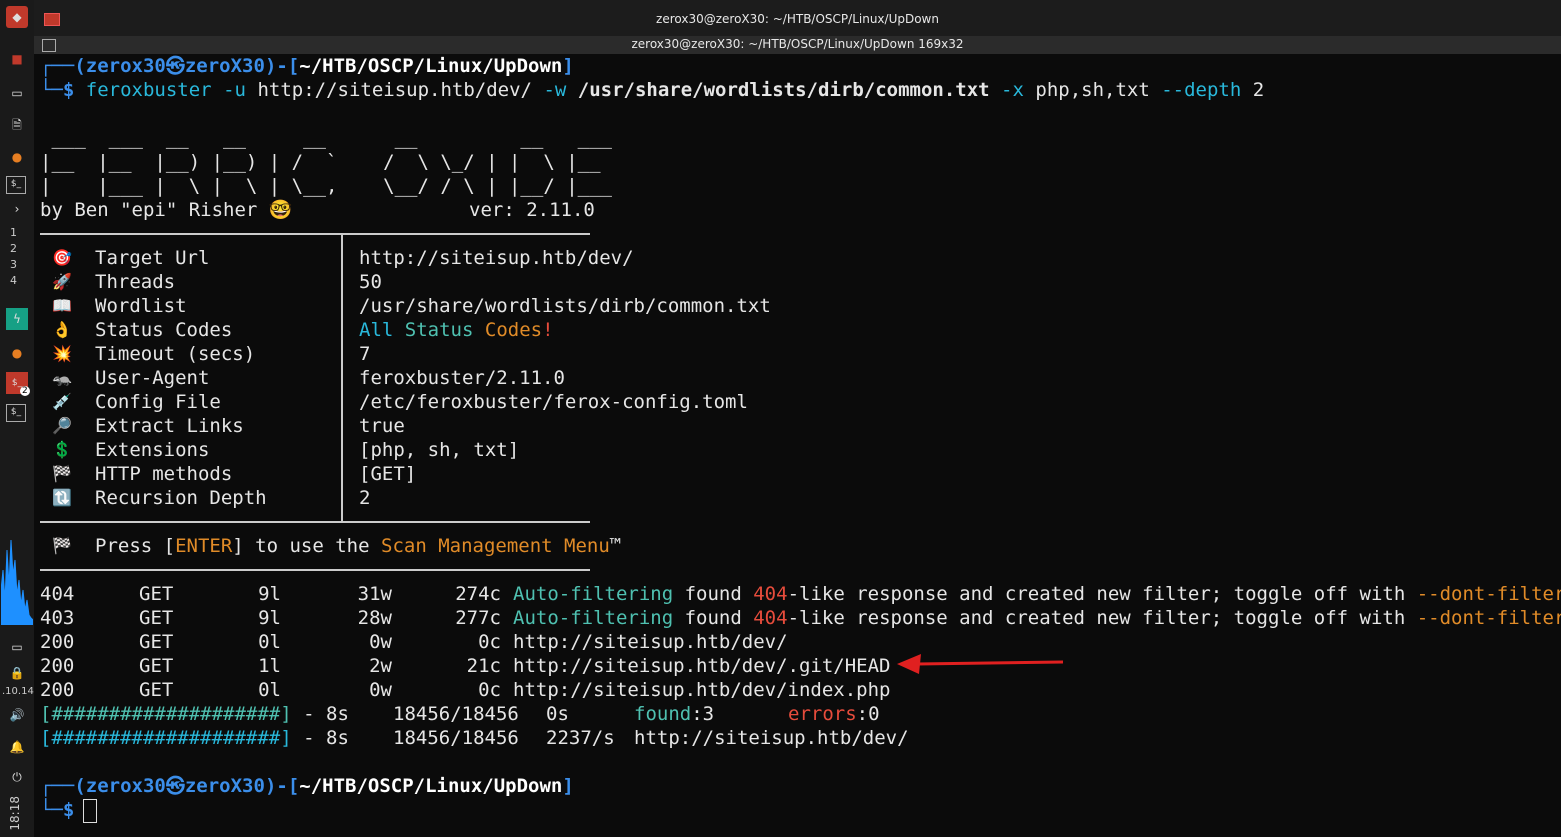 Image resolution: width=1561 pixels, height=837 pixels. Describe the element at coordinates (152, 258) in the screenshot. I see `config-label: Target Url` at that location.